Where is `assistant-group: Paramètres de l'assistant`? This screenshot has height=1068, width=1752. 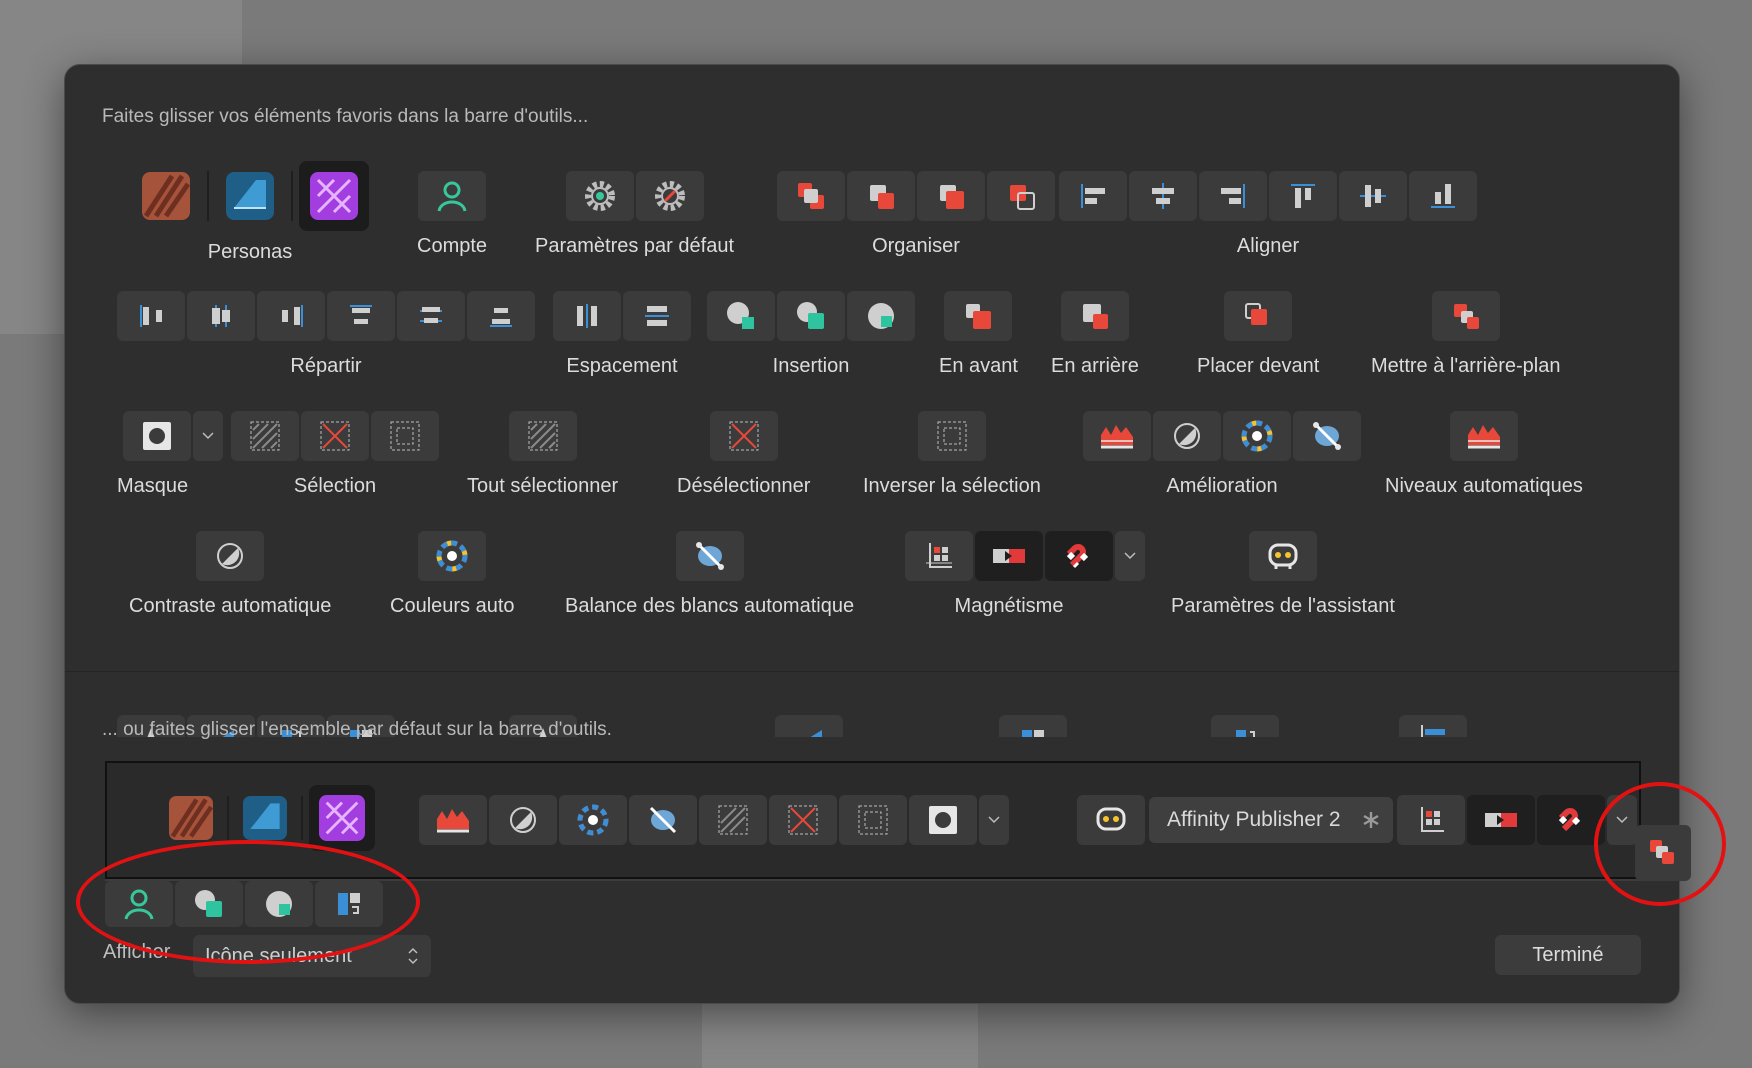
assistant-group: Paramètres de l'assistant is located at coordinates (1283, 574).